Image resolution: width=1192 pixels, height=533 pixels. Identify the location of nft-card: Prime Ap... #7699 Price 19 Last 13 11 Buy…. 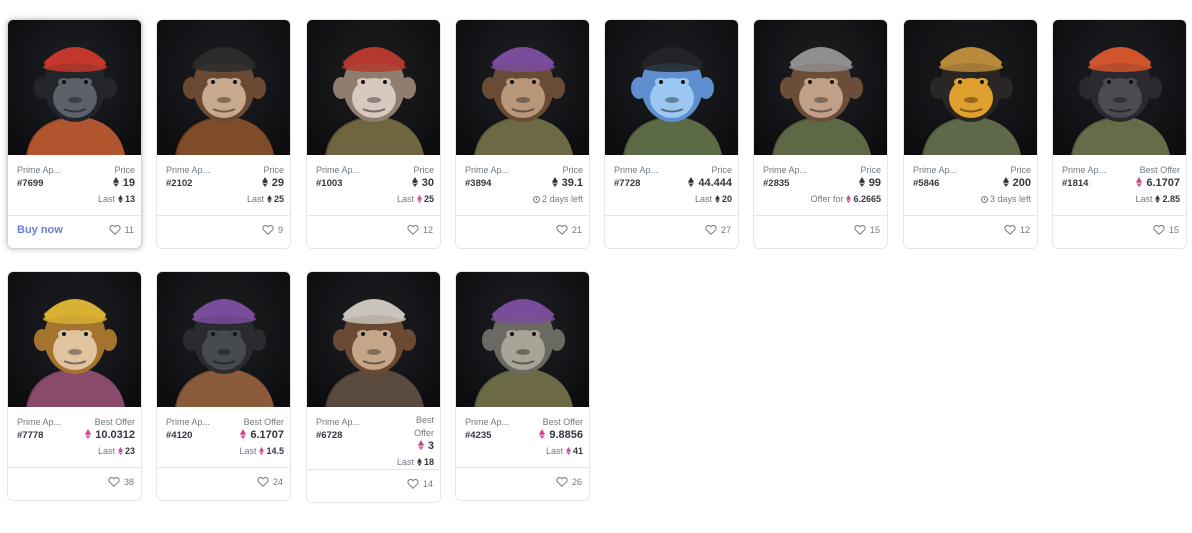
(74, 134).